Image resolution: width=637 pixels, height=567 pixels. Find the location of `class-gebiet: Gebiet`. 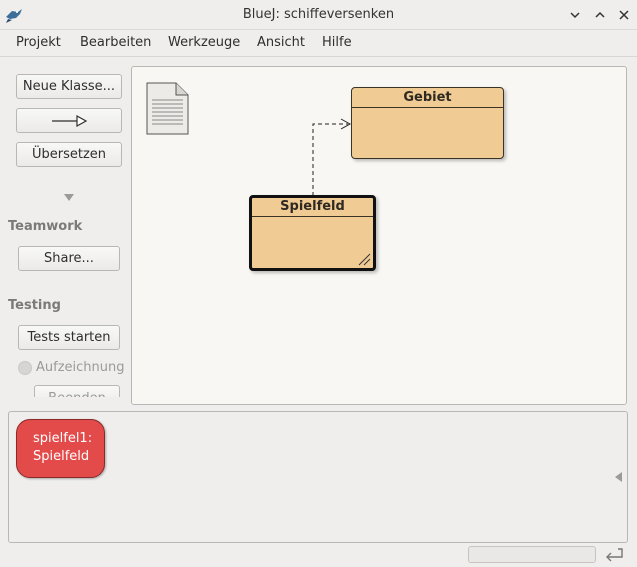

class-gebiet: Gebiet is located at coordinates (427, 123).